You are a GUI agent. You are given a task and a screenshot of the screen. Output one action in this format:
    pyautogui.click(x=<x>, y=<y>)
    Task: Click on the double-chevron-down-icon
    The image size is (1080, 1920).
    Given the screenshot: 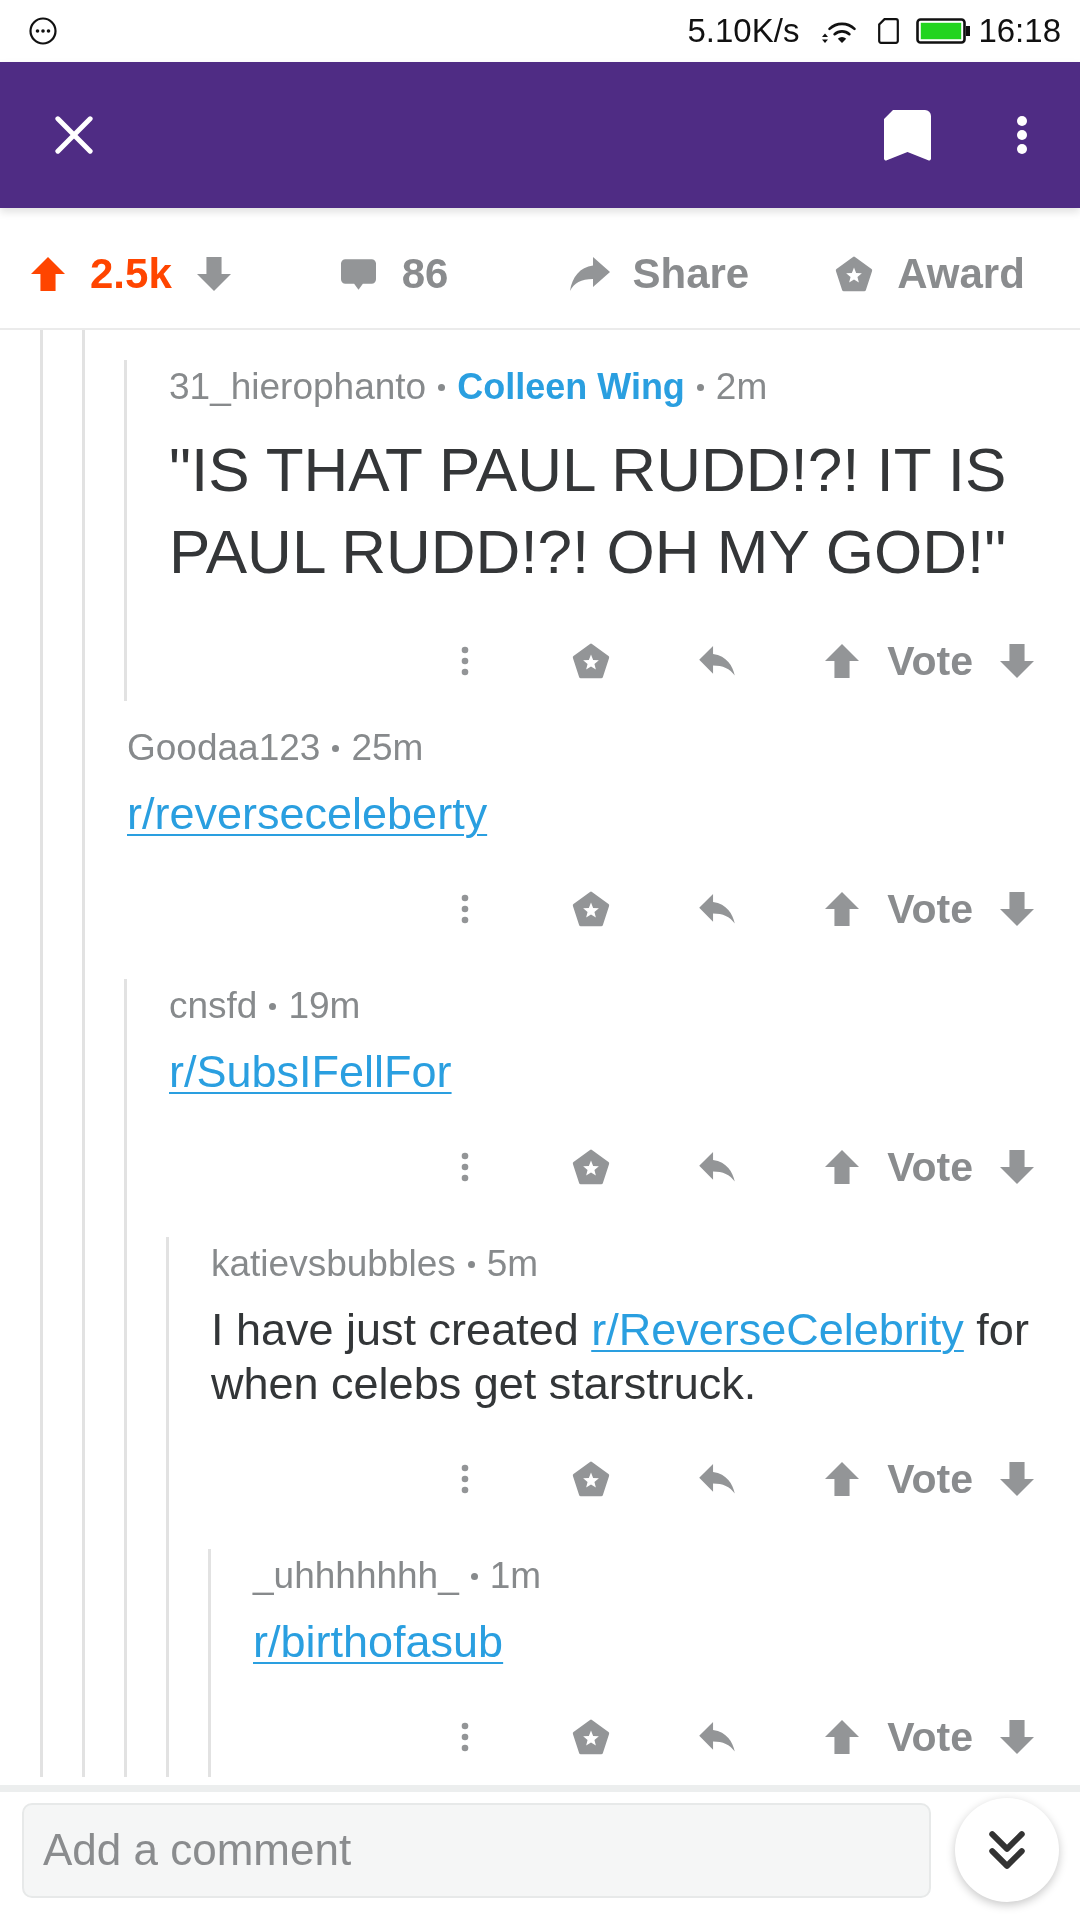 What is the action you would take?
    pyautogui.click(x=1007, y=1850)
    